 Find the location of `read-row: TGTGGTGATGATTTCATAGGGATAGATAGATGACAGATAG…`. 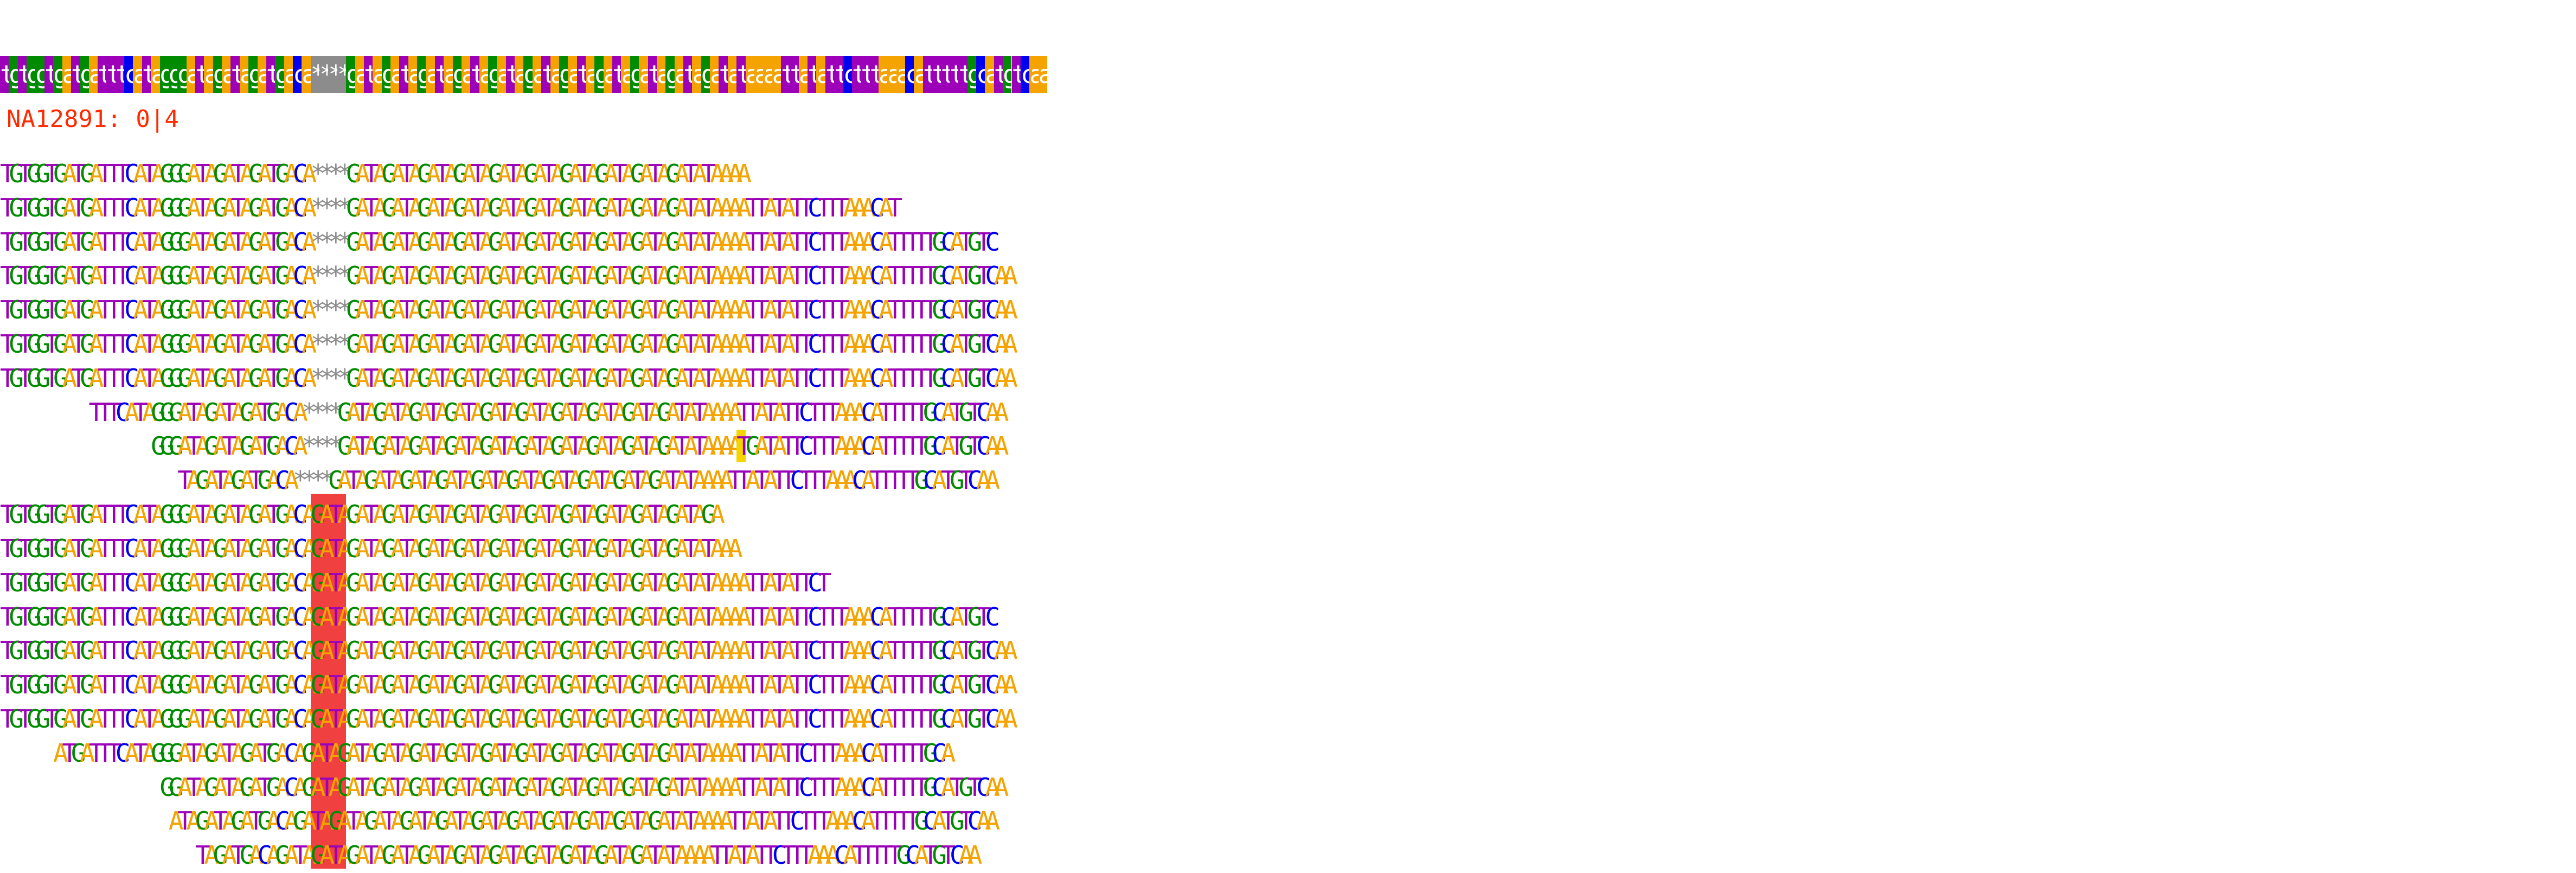

read-row: TGTGGTGATGATTTCATAGGGATAGATAGATGACAGATAG… is located at coordinates (1288, 648).